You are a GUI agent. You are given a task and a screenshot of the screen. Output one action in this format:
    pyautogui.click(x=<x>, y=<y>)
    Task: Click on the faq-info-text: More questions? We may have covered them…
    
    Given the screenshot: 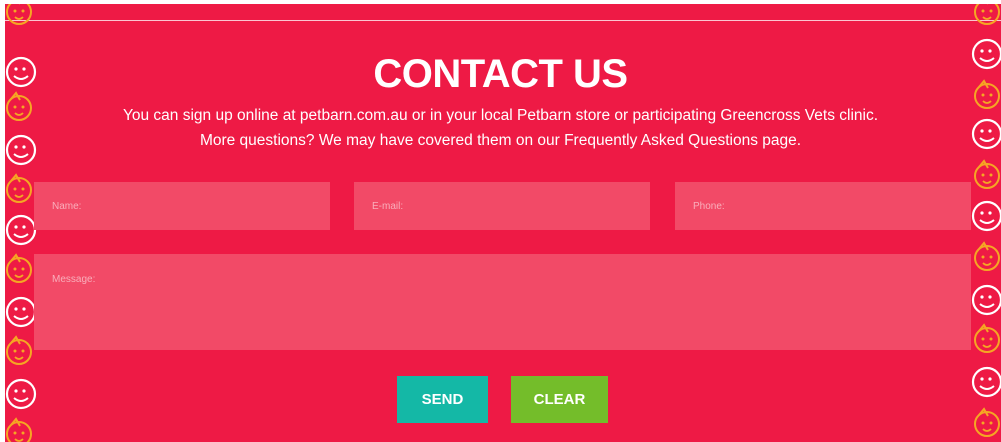 What is the action you would take?
    pyautogui.click(x=500, y=140)
    